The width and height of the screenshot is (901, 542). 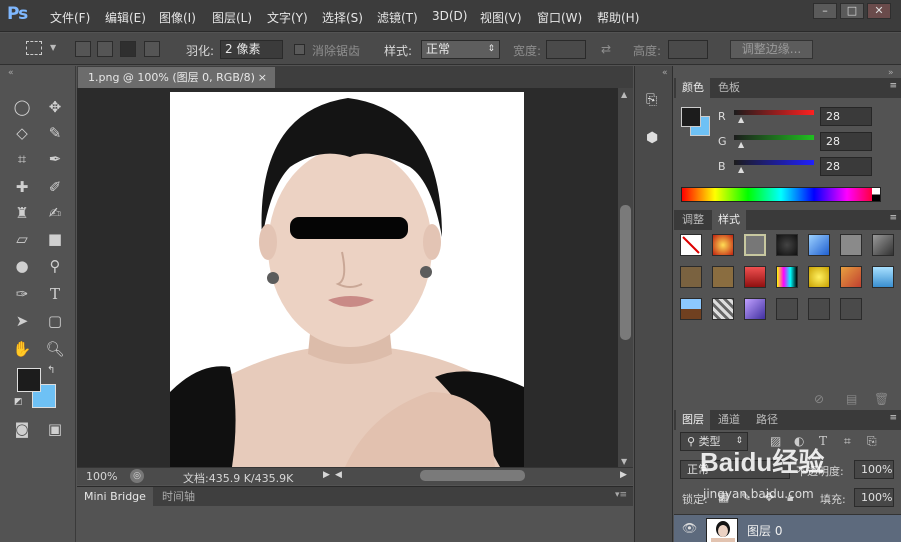 I want to click on minimize-button: –, so click(x=825, y=11).